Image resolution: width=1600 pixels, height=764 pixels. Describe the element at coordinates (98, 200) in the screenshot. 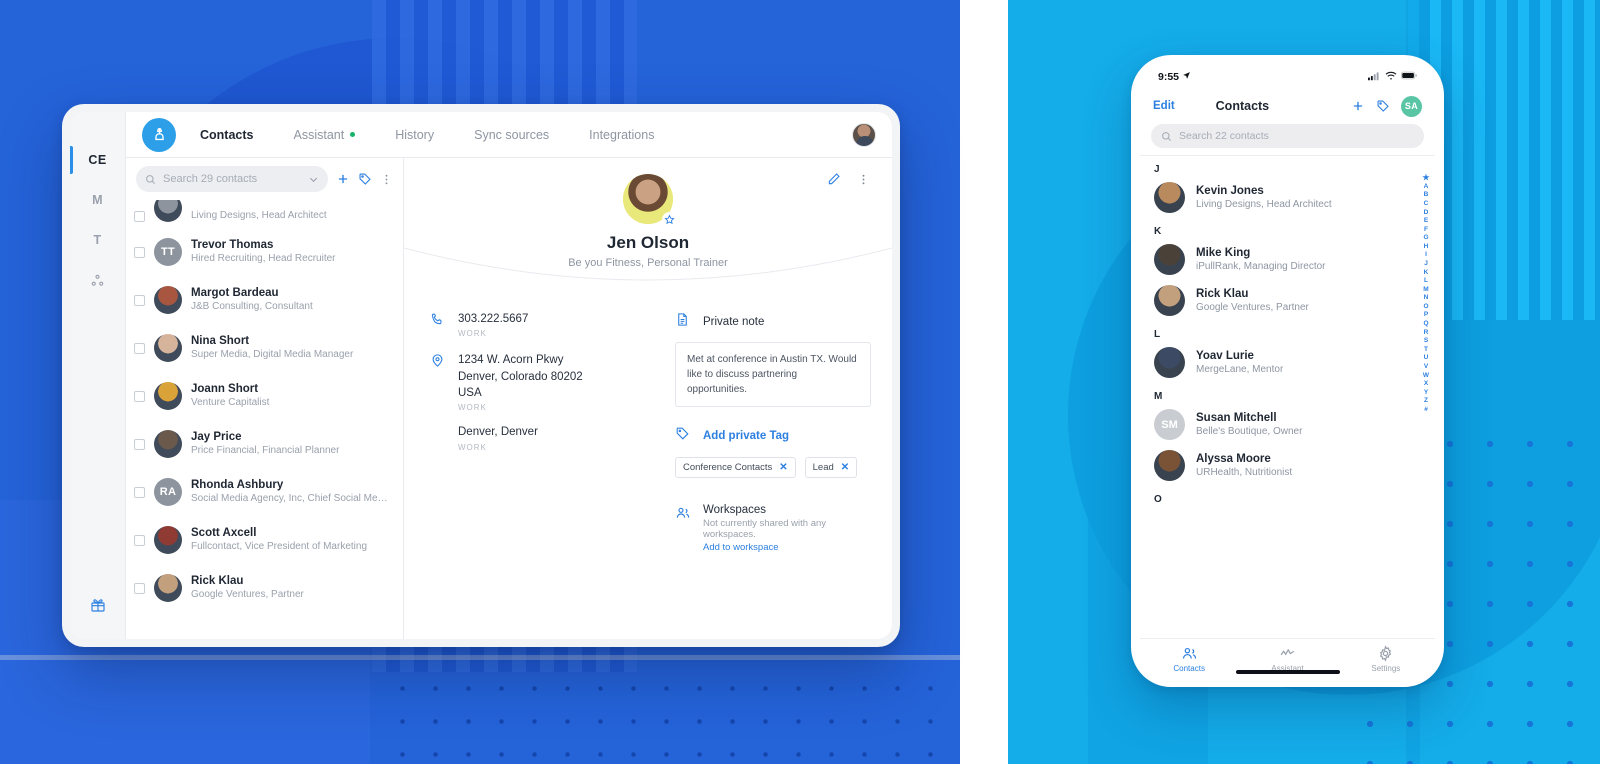

I see `rail-item-m: M` at that location.